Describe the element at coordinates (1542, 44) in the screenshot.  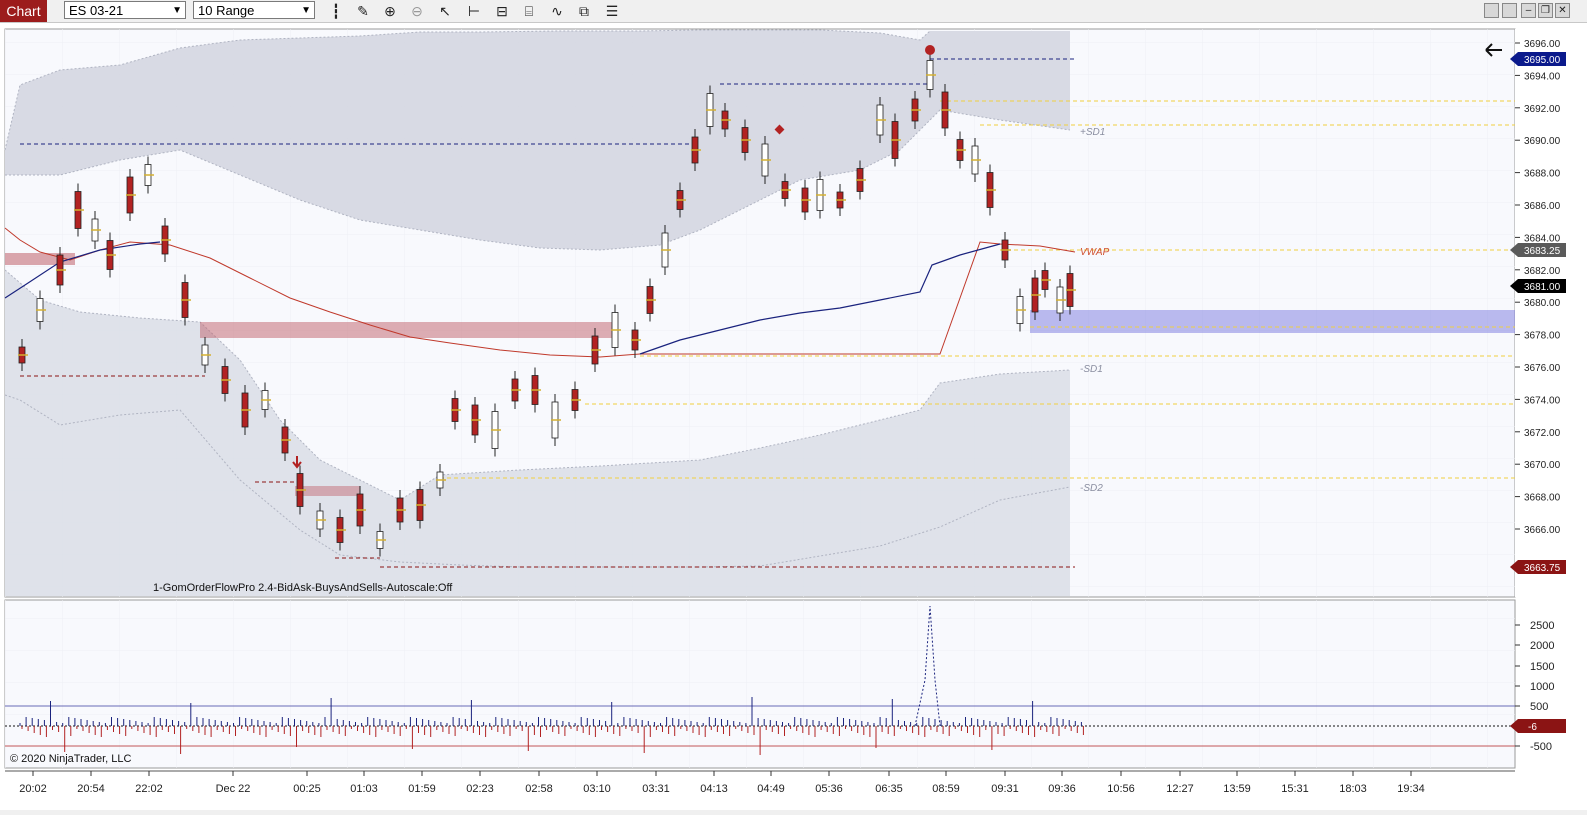
I see `price-tick-label: 3696.00` at that location.